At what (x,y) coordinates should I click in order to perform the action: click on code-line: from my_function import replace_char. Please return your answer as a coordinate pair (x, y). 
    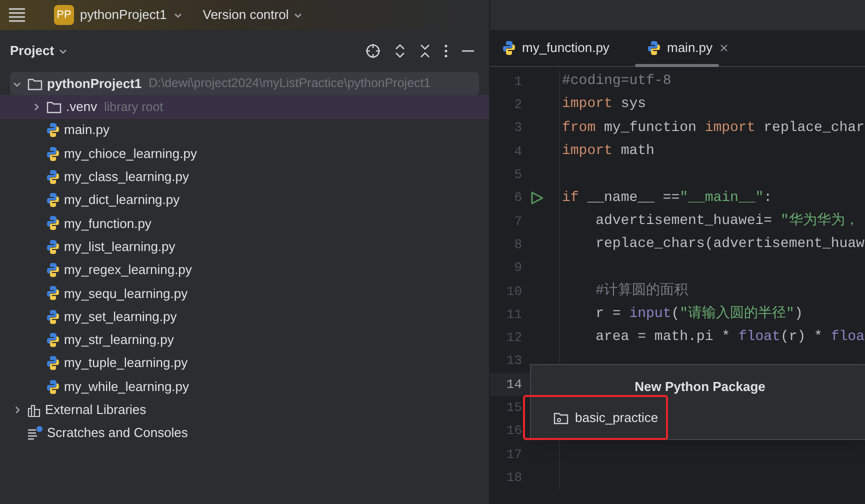
    Looking at the image, I should click on (712, 128).